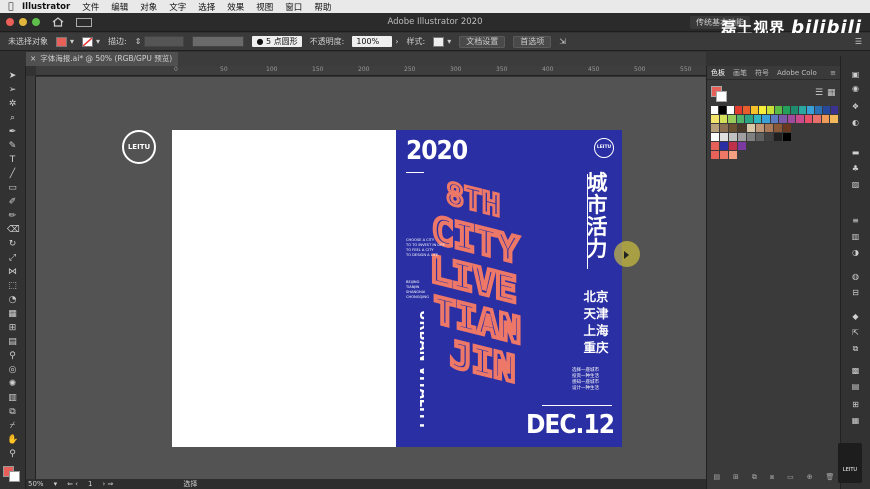 Image resolution: width=870 pixels, height=489 pixels. I want to click on tab-swatches: 色板, so click(718, 73).